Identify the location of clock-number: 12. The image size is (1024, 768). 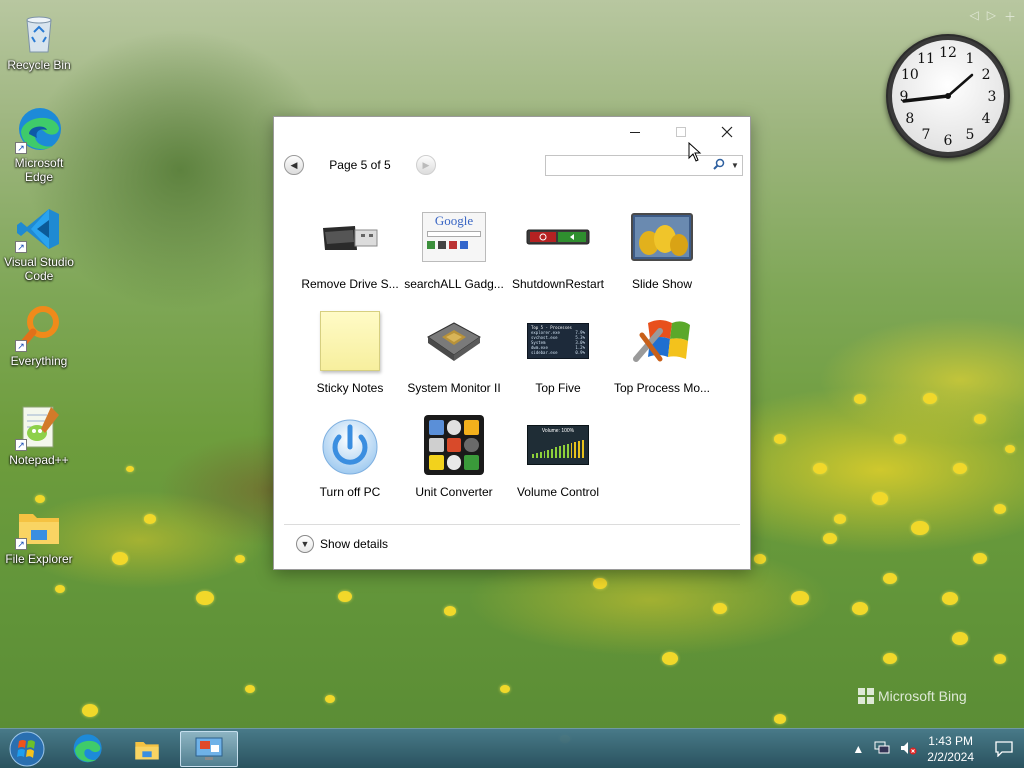
(948, 53).